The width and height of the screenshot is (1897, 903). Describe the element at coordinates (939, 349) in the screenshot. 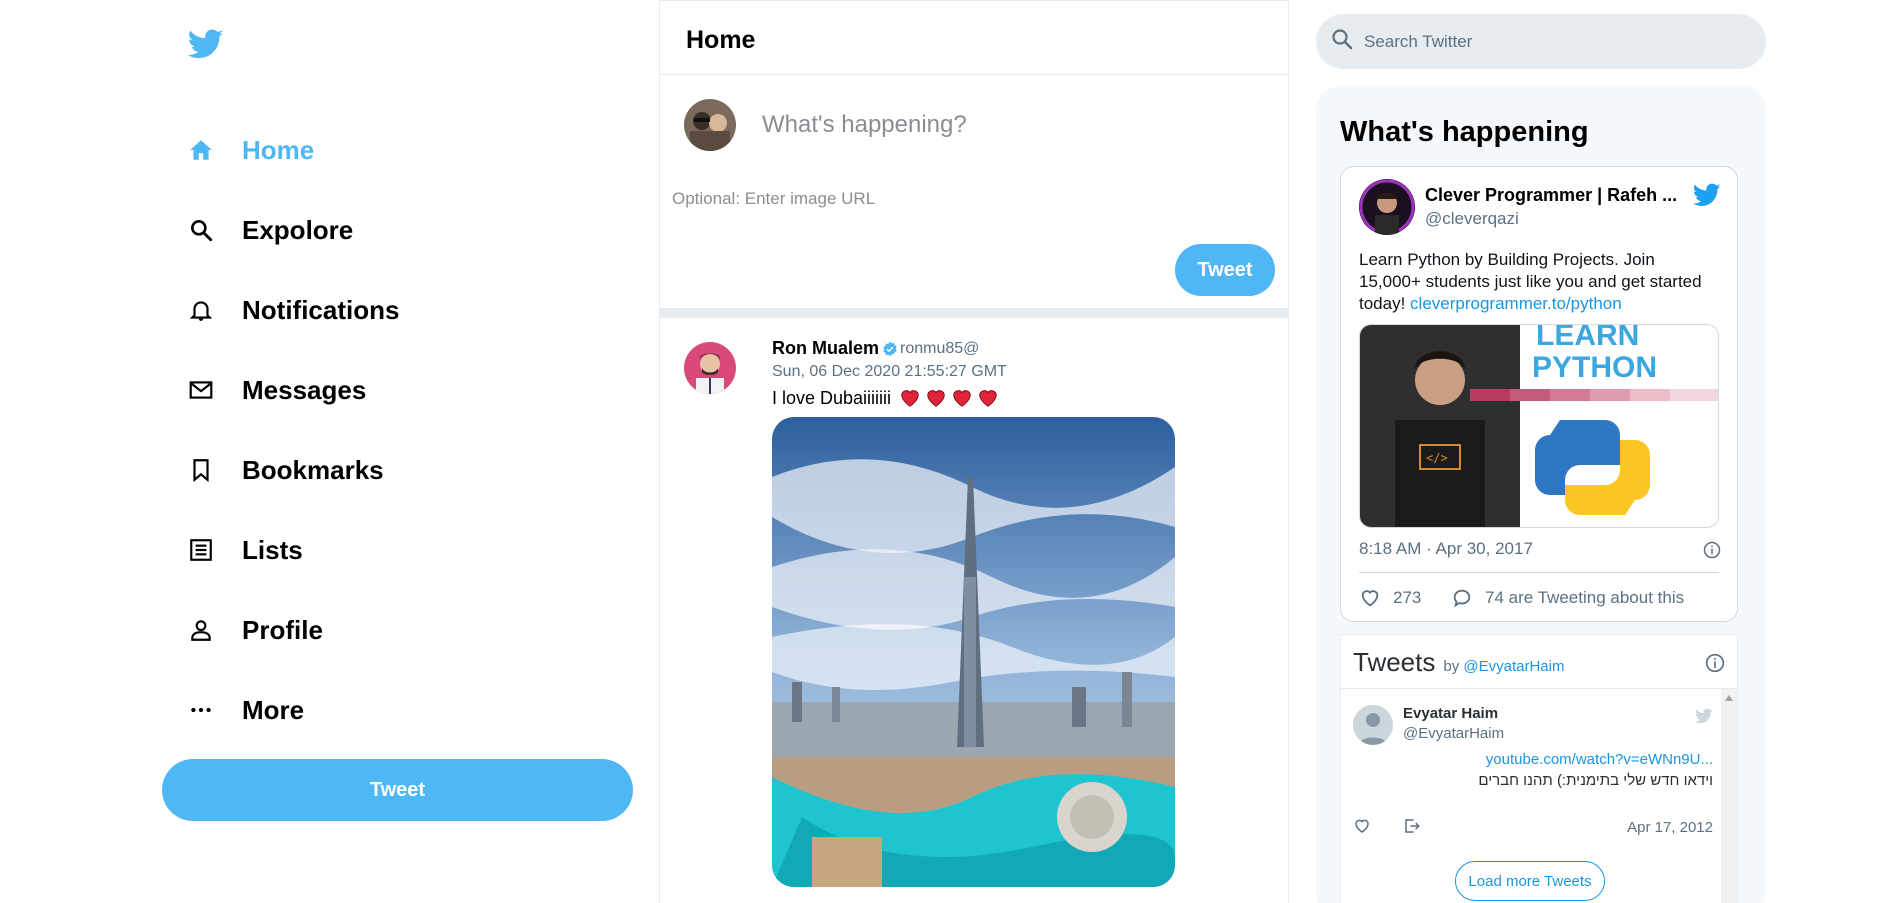

I see `post-author-handle: ronmu85@` at that location.